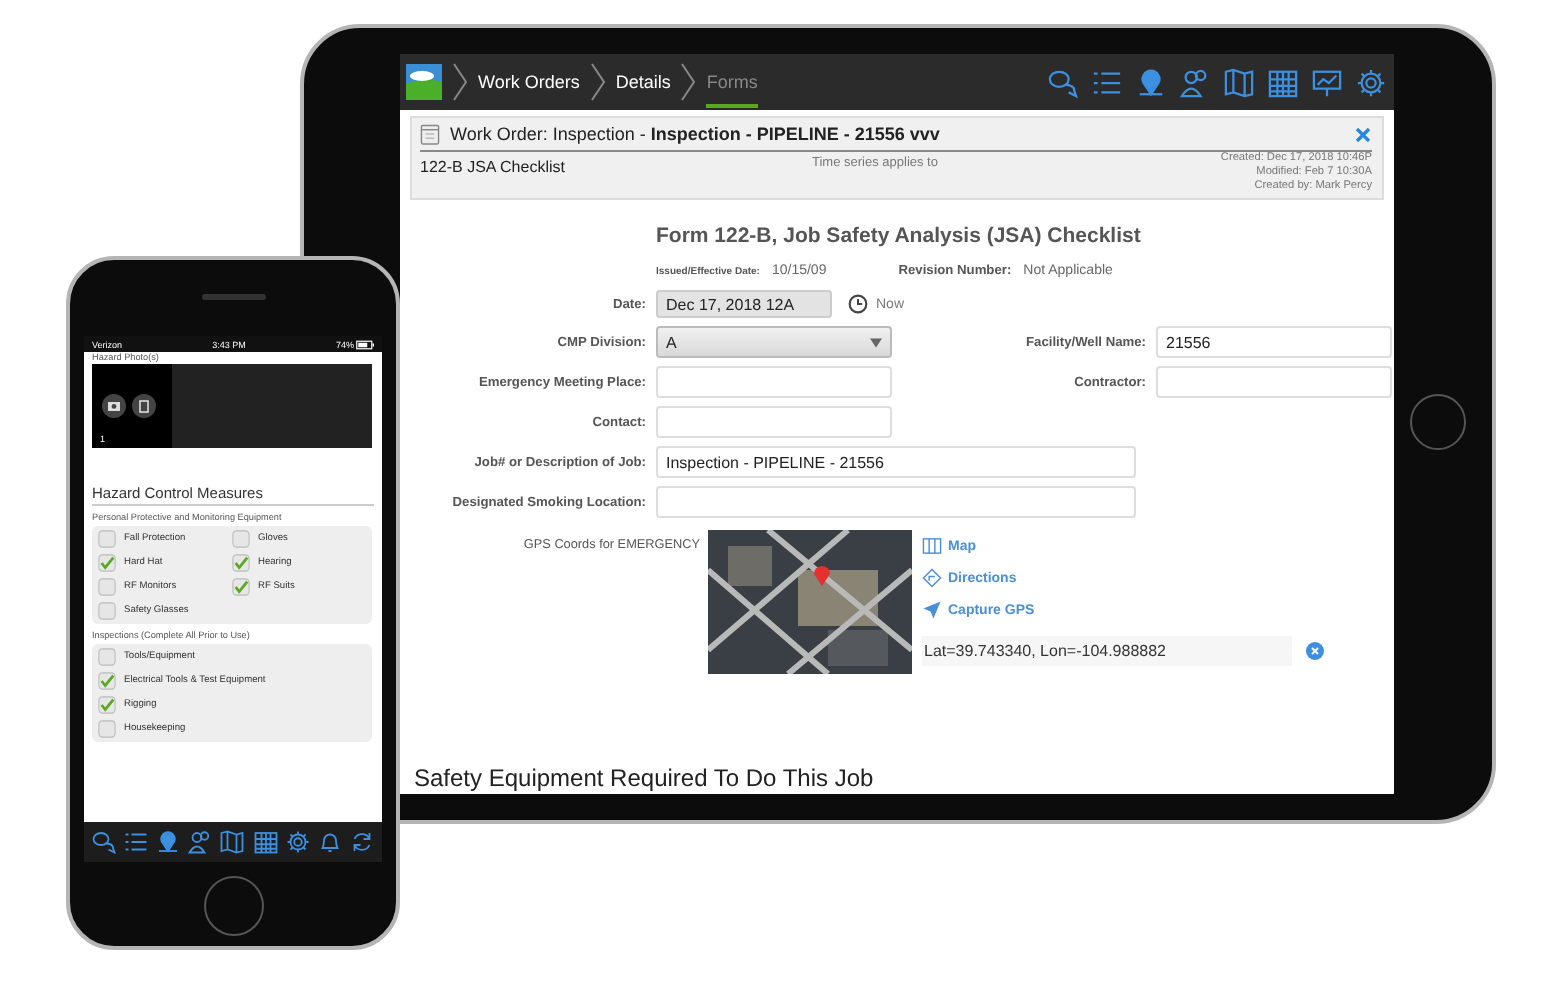 The image size is (1560, 982). I want to click on bell-icon, so click(329, 842).